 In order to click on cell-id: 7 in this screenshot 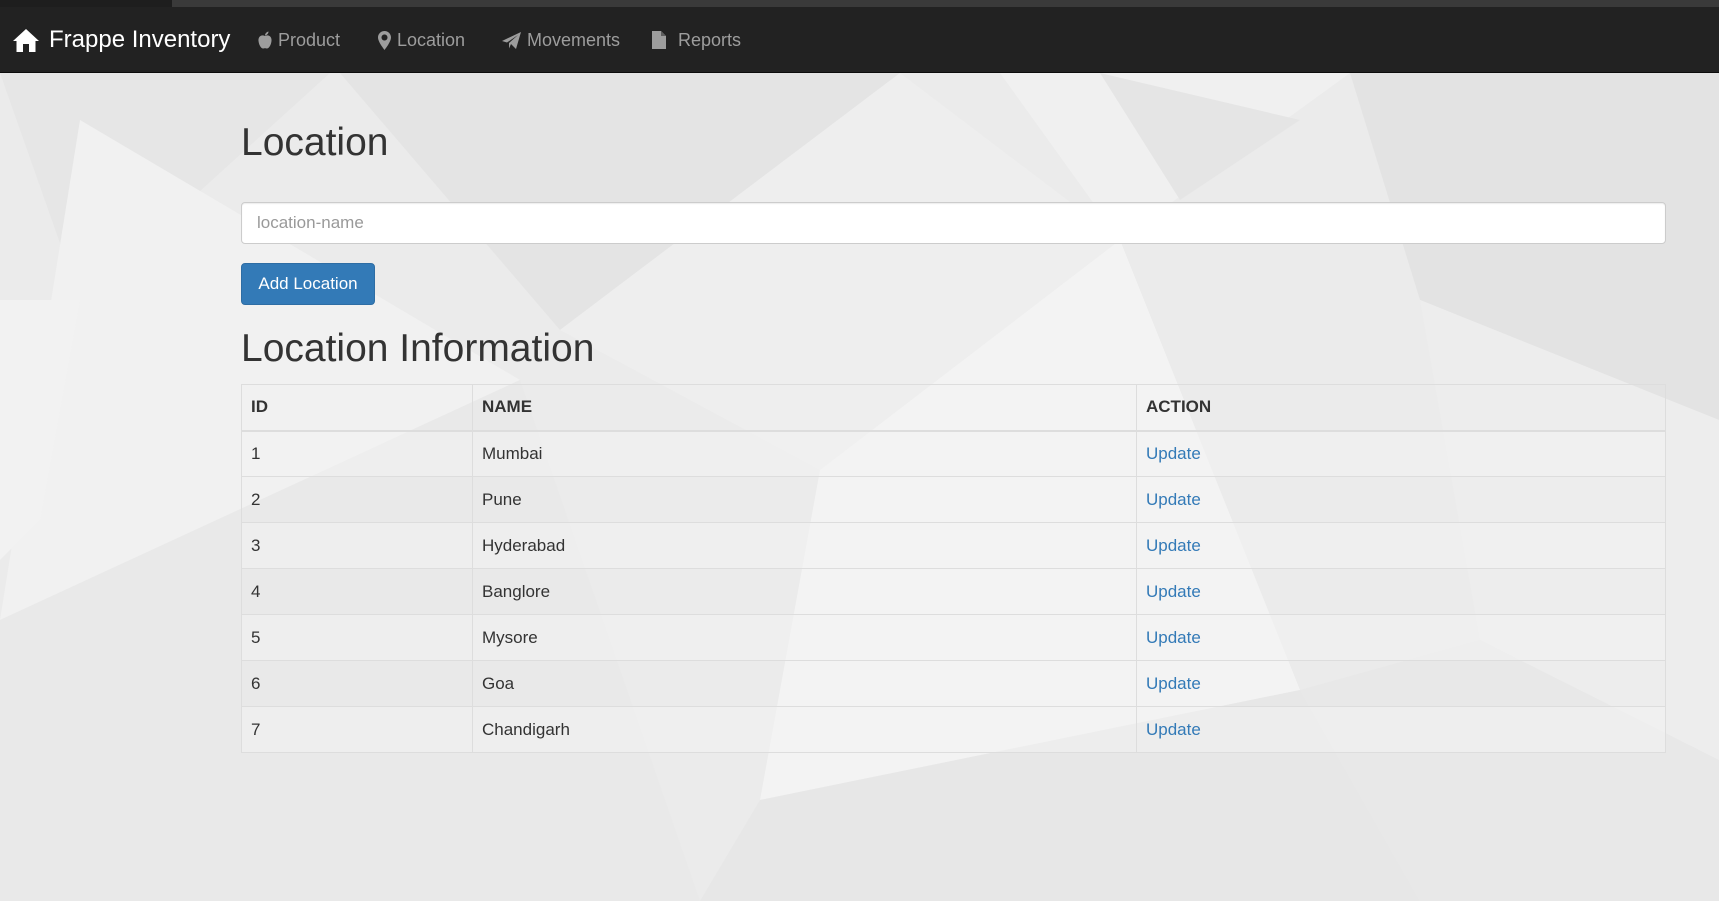, I will do `click(357, 729)`.